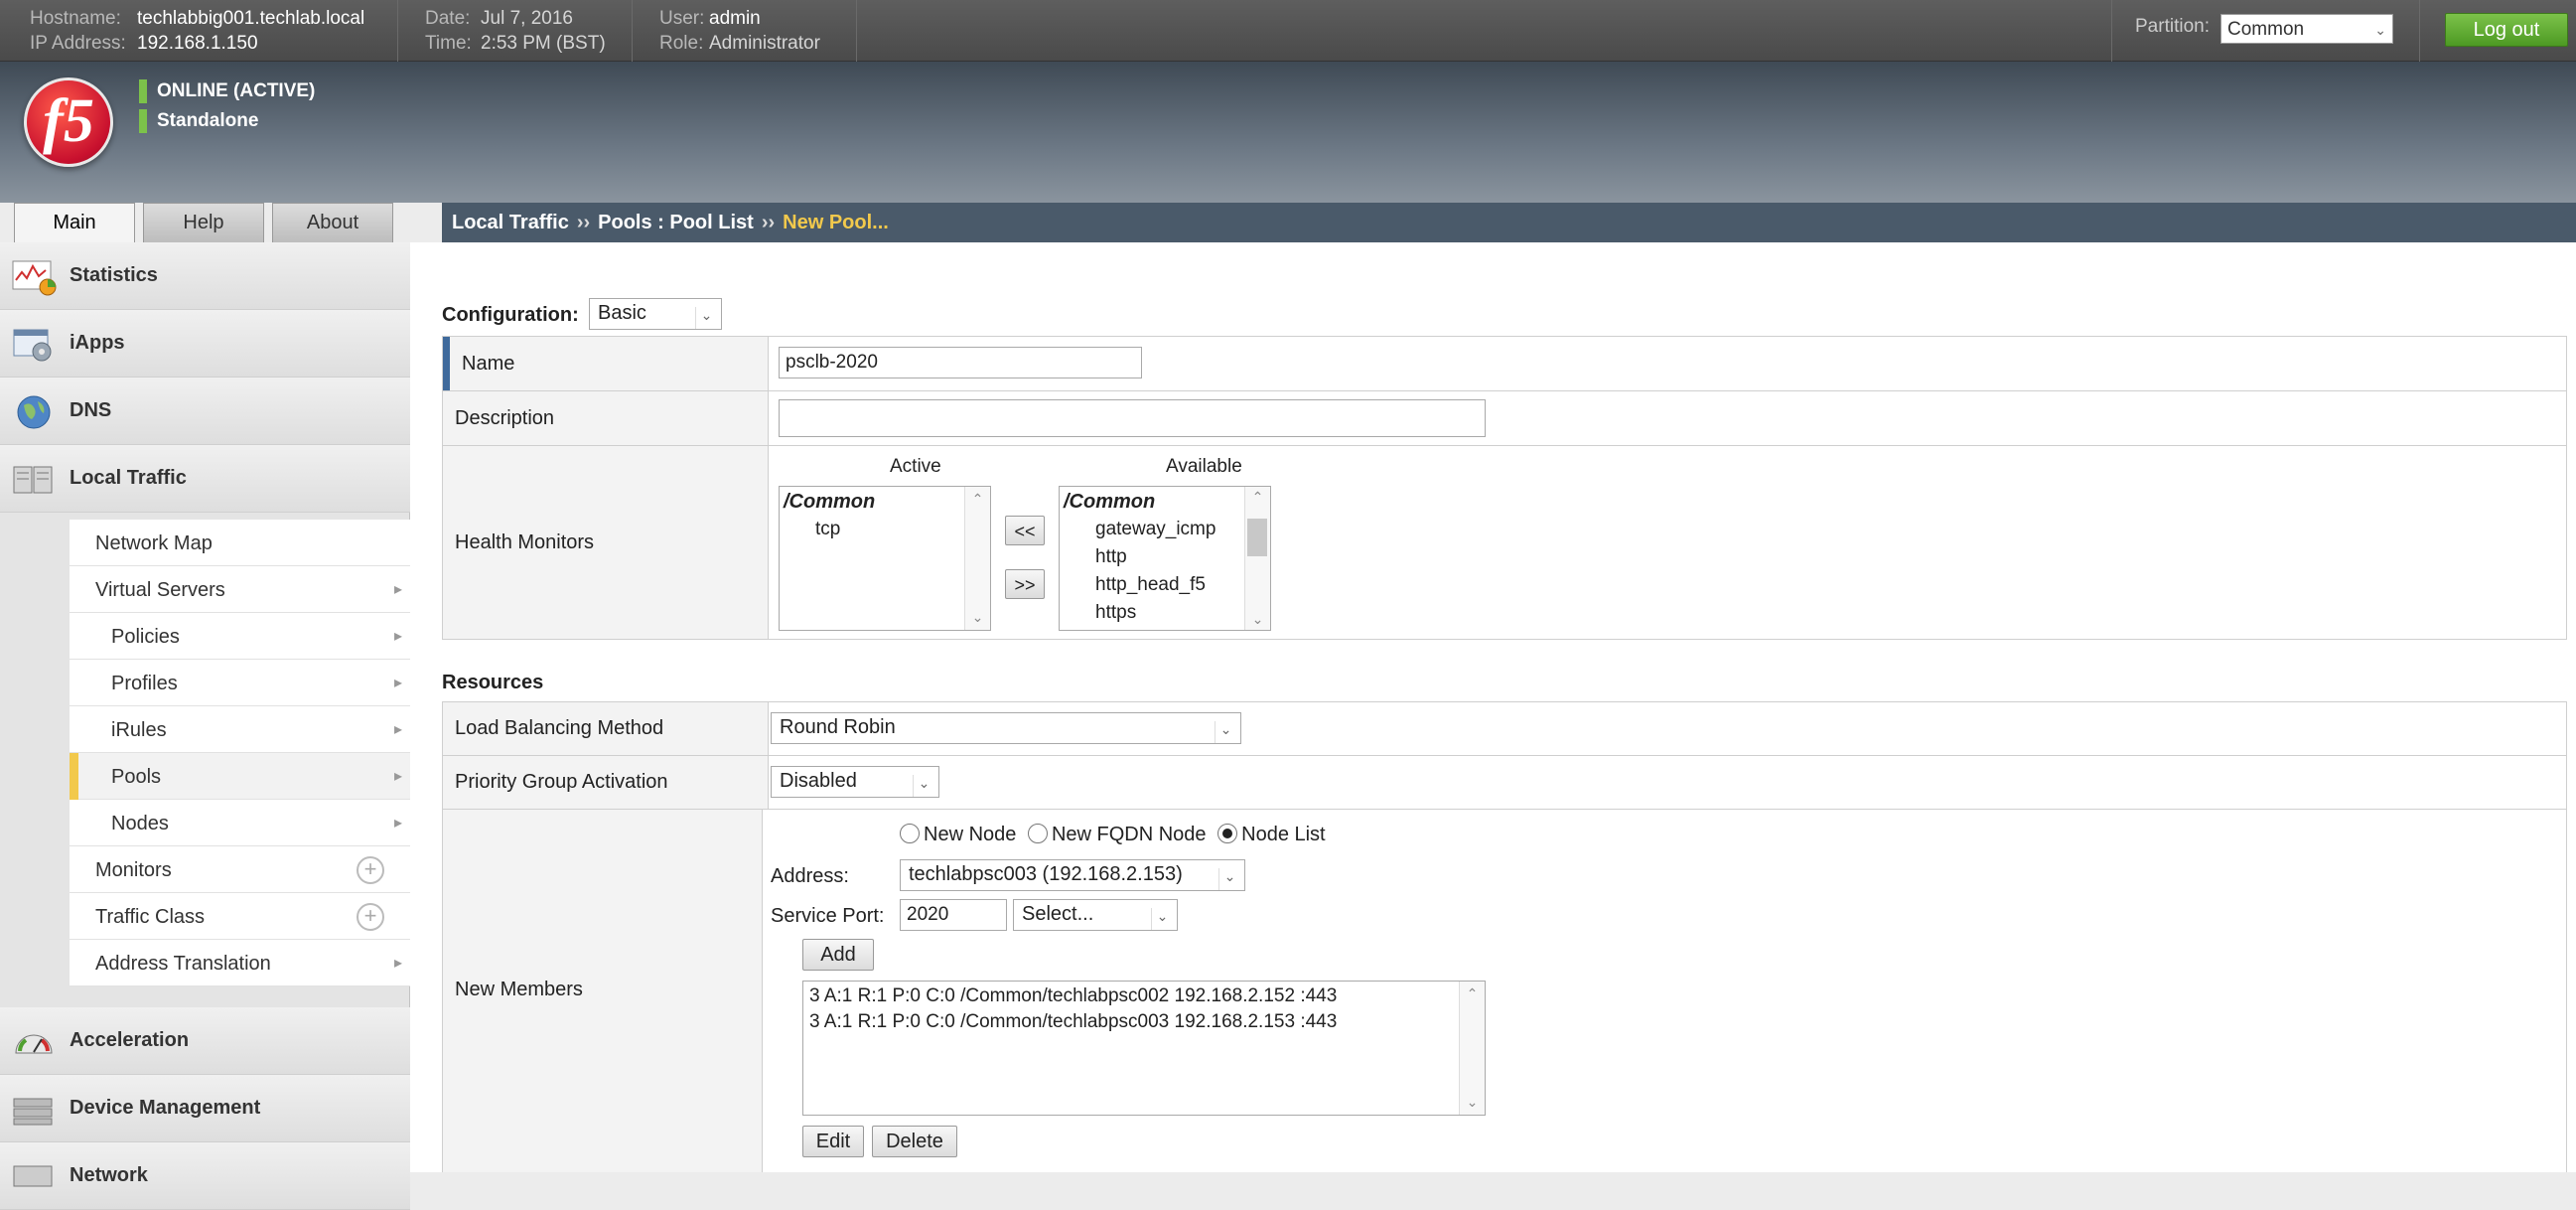 Image resolution: width=2576 pixels, height=1210 pixels. What do you see at coordinates (961, 362) in the screenshot?
I see `name-input: psclb-2020` at bounding box center [961, 362].